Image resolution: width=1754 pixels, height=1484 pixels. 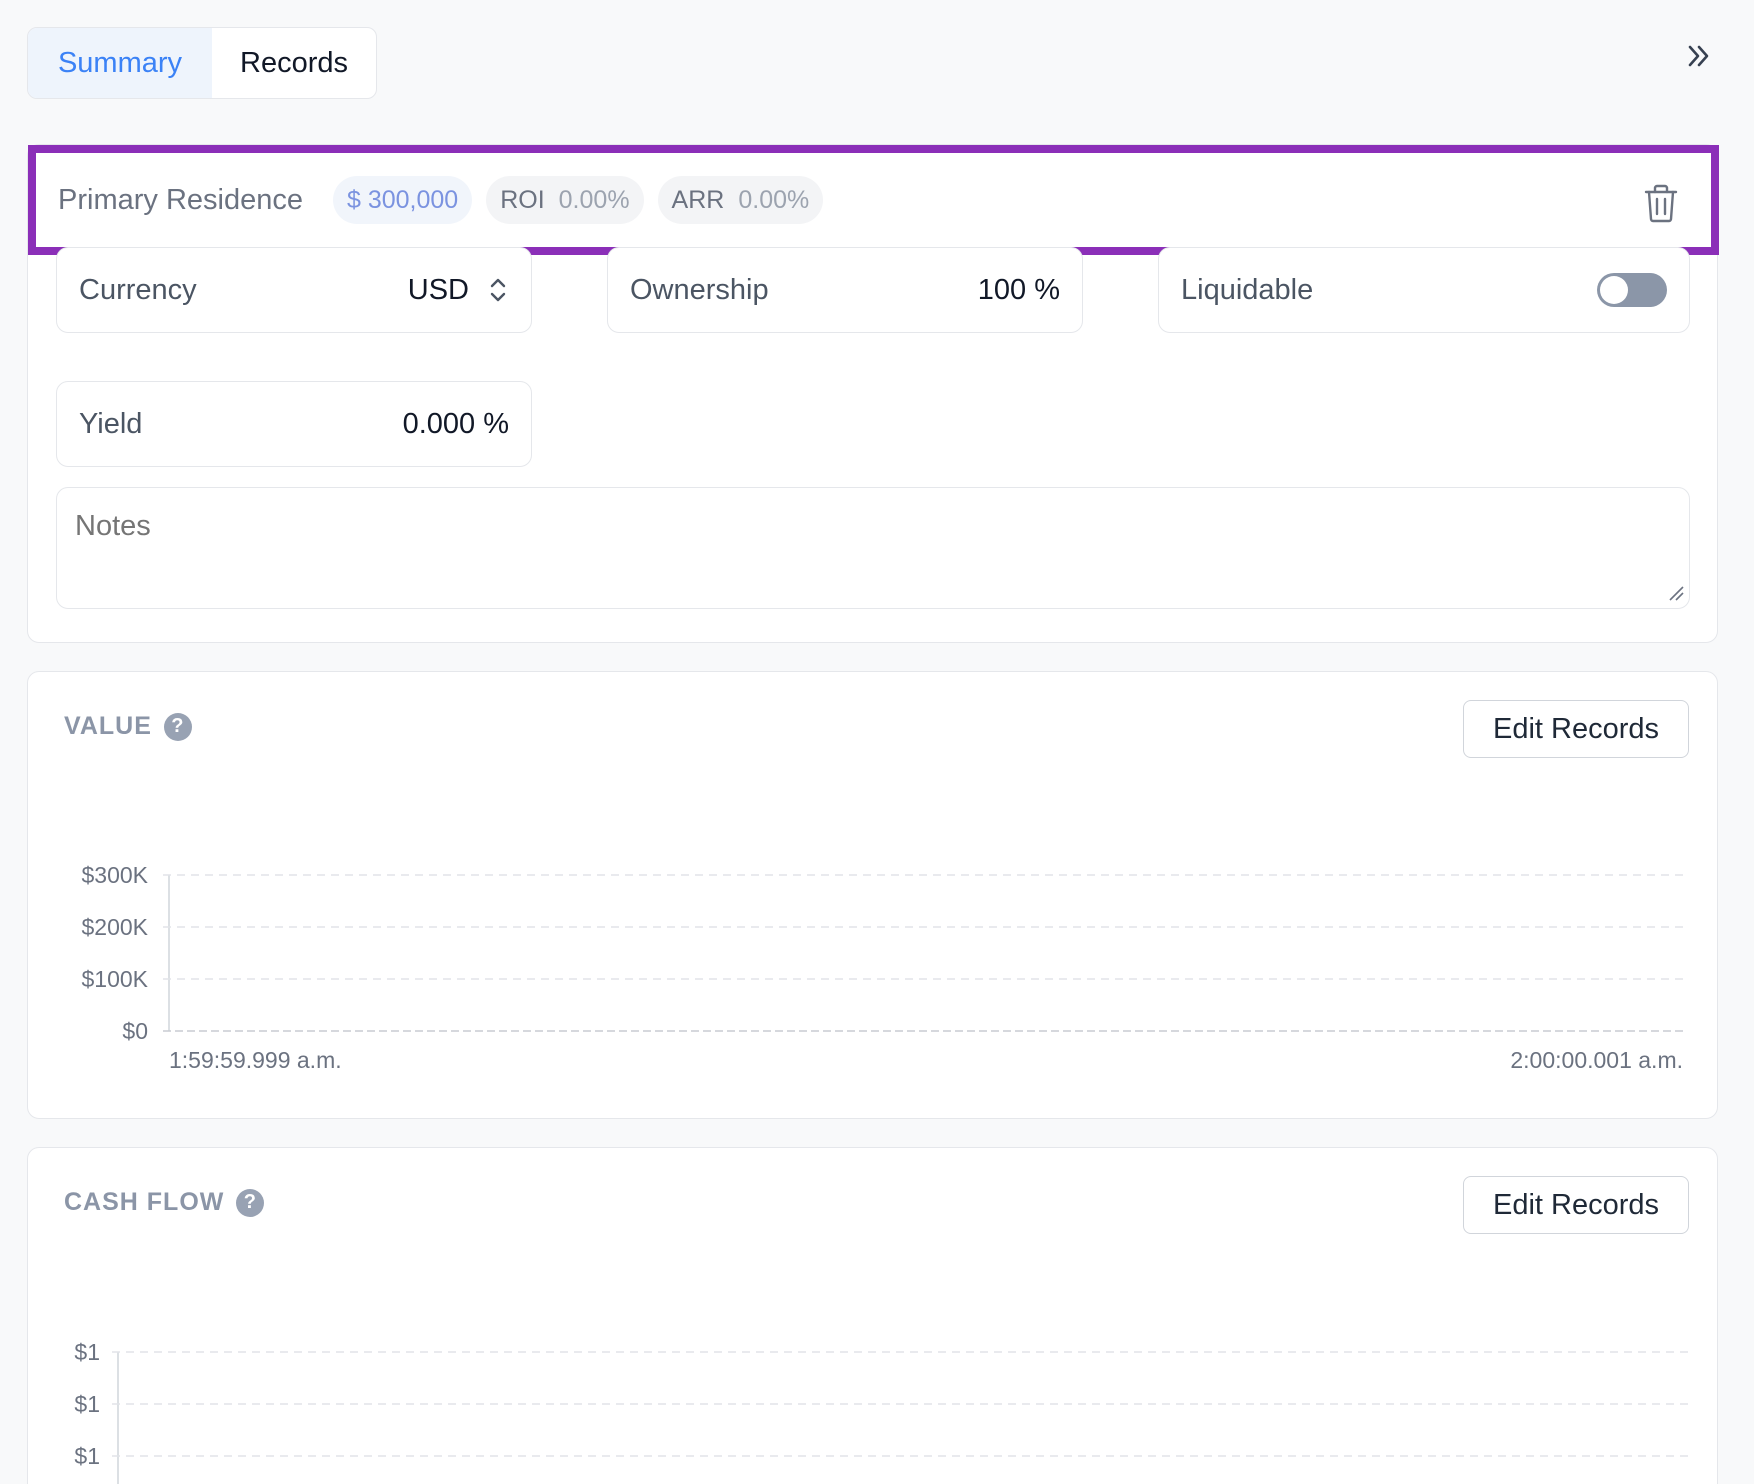 I want to click on currency-label: Currency, so click(x=138, y=289).